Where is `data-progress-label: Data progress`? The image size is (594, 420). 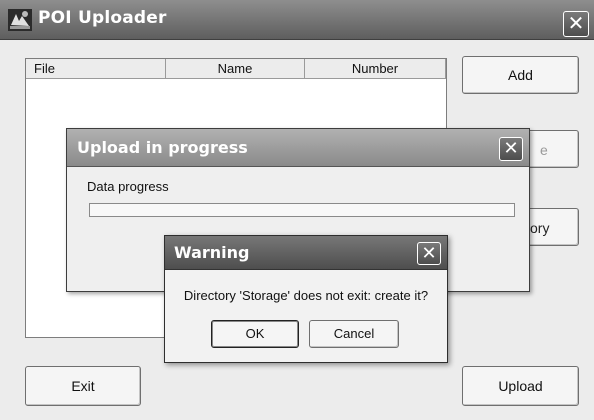
data-progress-label: Data progress is located at coordinates (128, 186).